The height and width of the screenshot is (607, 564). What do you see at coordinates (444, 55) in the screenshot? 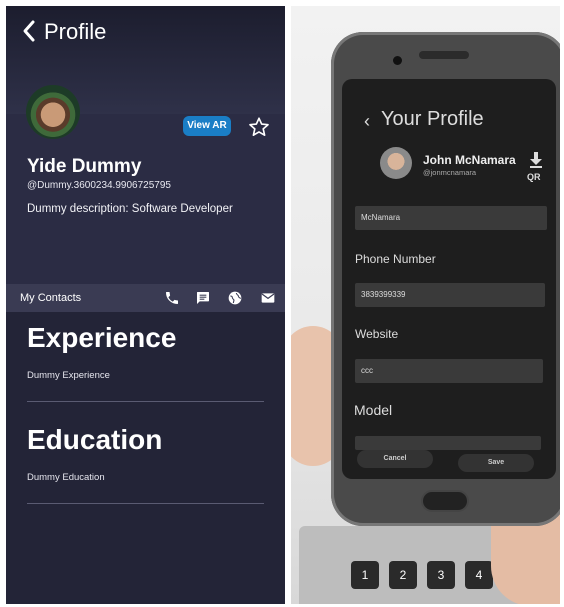
I see `speaker` at bounding box center [444, 55].